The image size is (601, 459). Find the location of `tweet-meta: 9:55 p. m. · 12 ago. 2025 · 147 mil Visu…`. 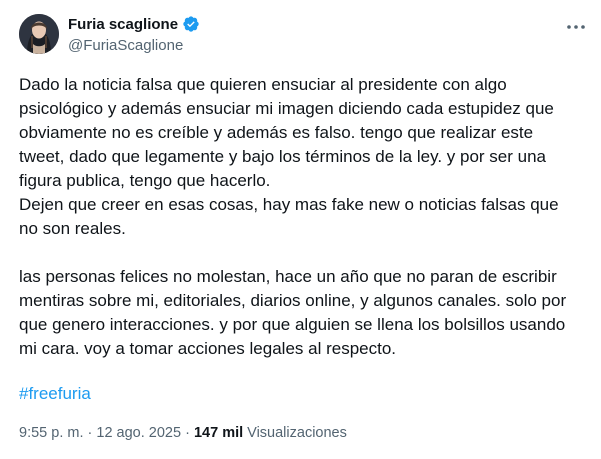

tweet-meta: 9:55 p. m. · 12 ago. 2025 · 147 mil Visu… is located at coordinates (183, 433).